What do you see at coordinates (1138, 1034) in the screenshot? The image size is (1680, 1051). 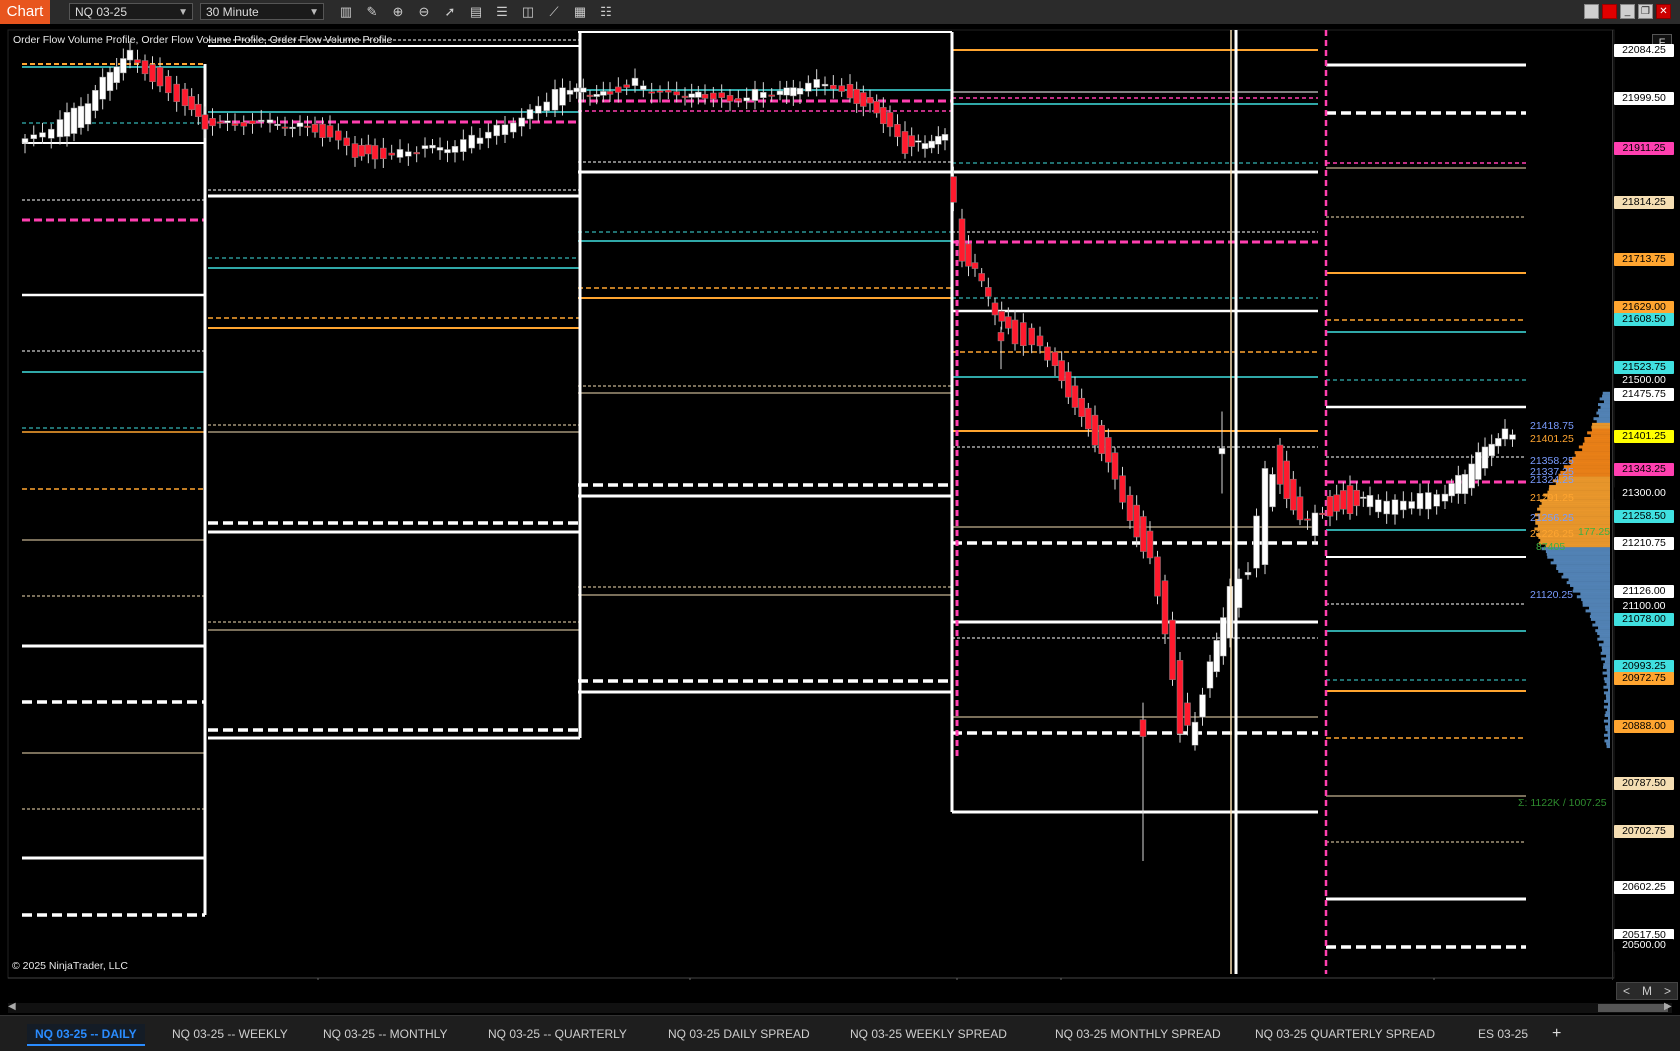 I see `chart-tab: NQ 03-25 MONTHLY SPREAD` at bounding box center [1138, 1034].